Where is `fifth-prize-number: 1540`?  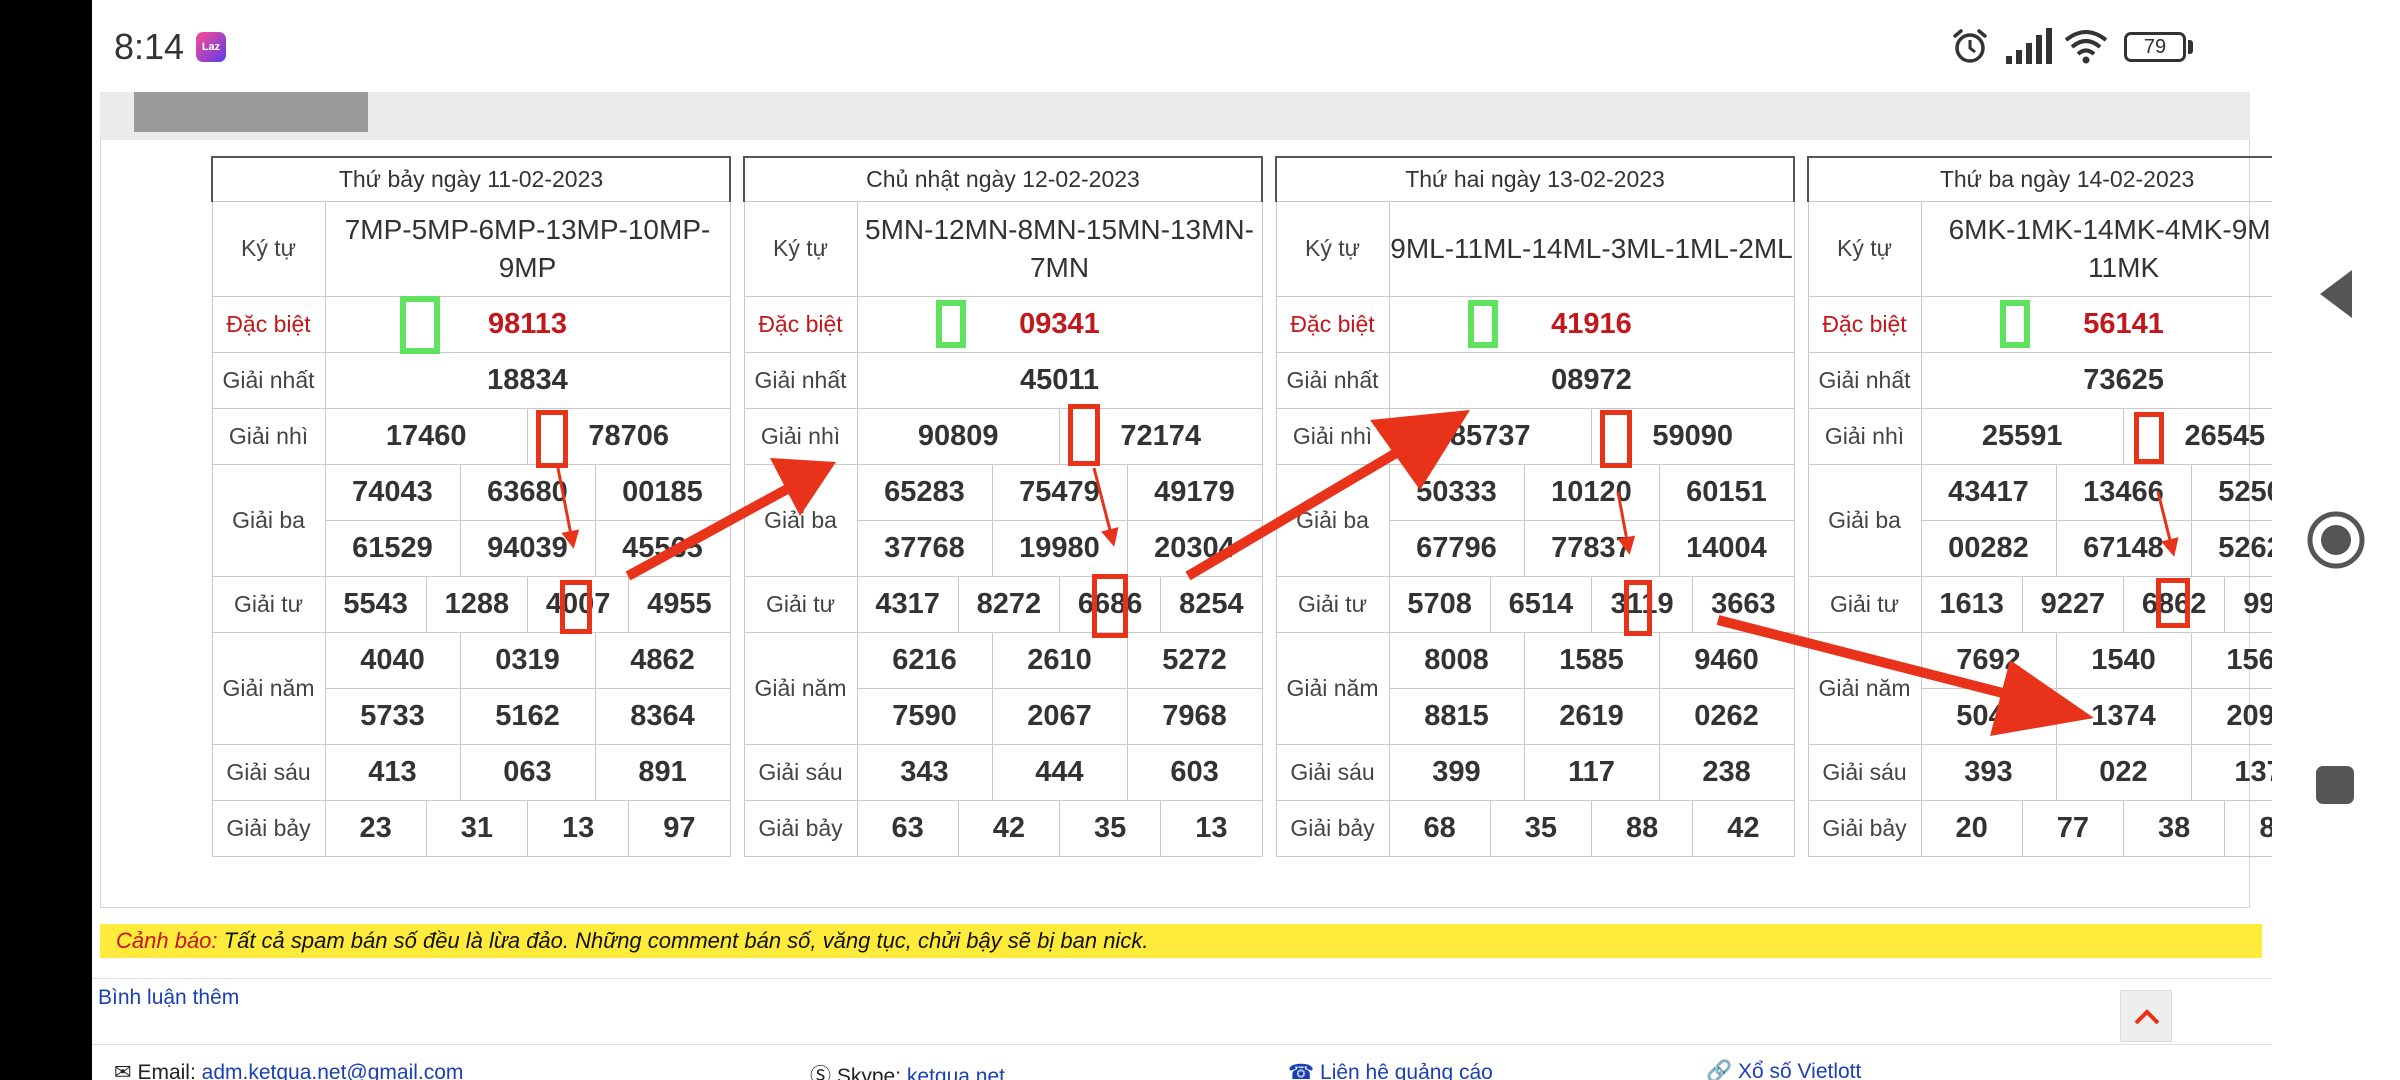
fifth-prize-number: 1540 is located at coordinates (2123, 660).